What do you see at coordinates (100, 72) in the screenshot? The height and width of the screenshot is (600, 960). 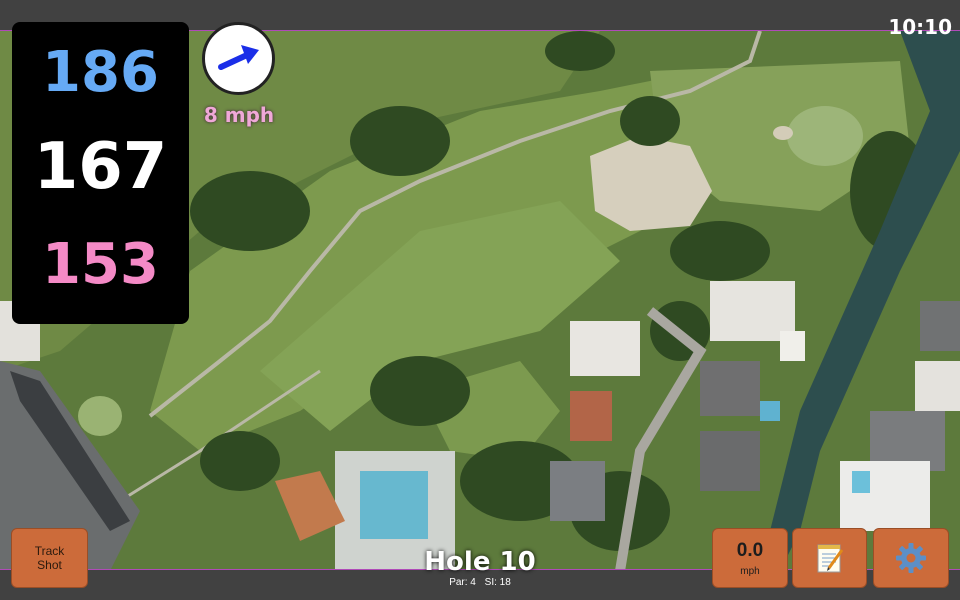 I see `back-yardage: 186` at bounding box center [100, 72].